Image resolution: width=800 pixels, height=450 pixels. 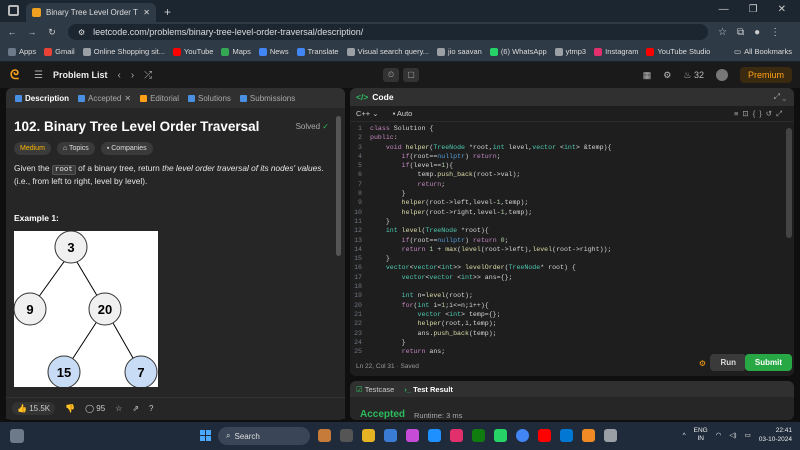 What do you see at coordinates (722, 32) in the screenshot?
I see `star-icon: ☆` at bounding box center [722, 32].